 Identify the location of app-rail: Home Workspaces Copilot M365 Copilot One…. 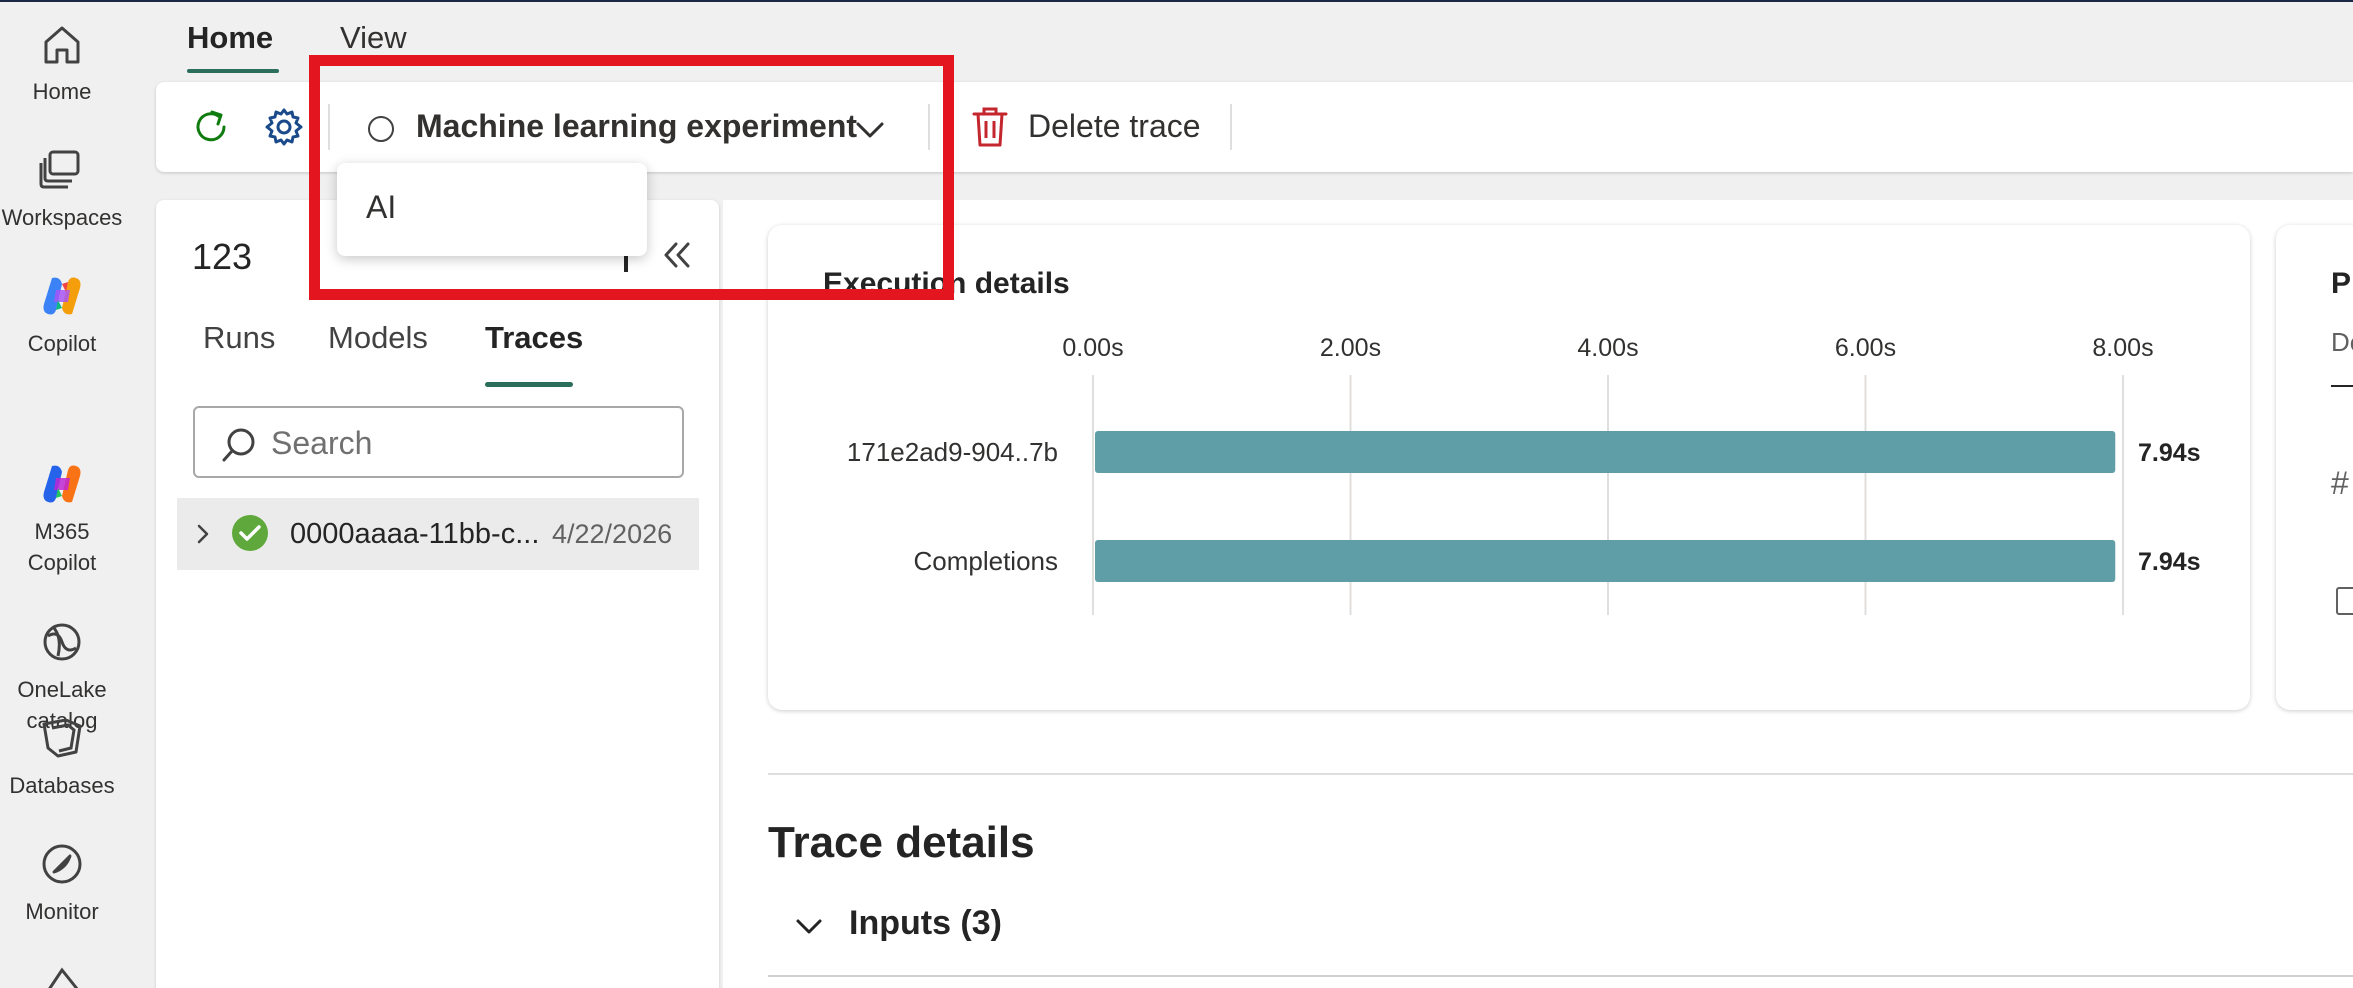
(62, 495).